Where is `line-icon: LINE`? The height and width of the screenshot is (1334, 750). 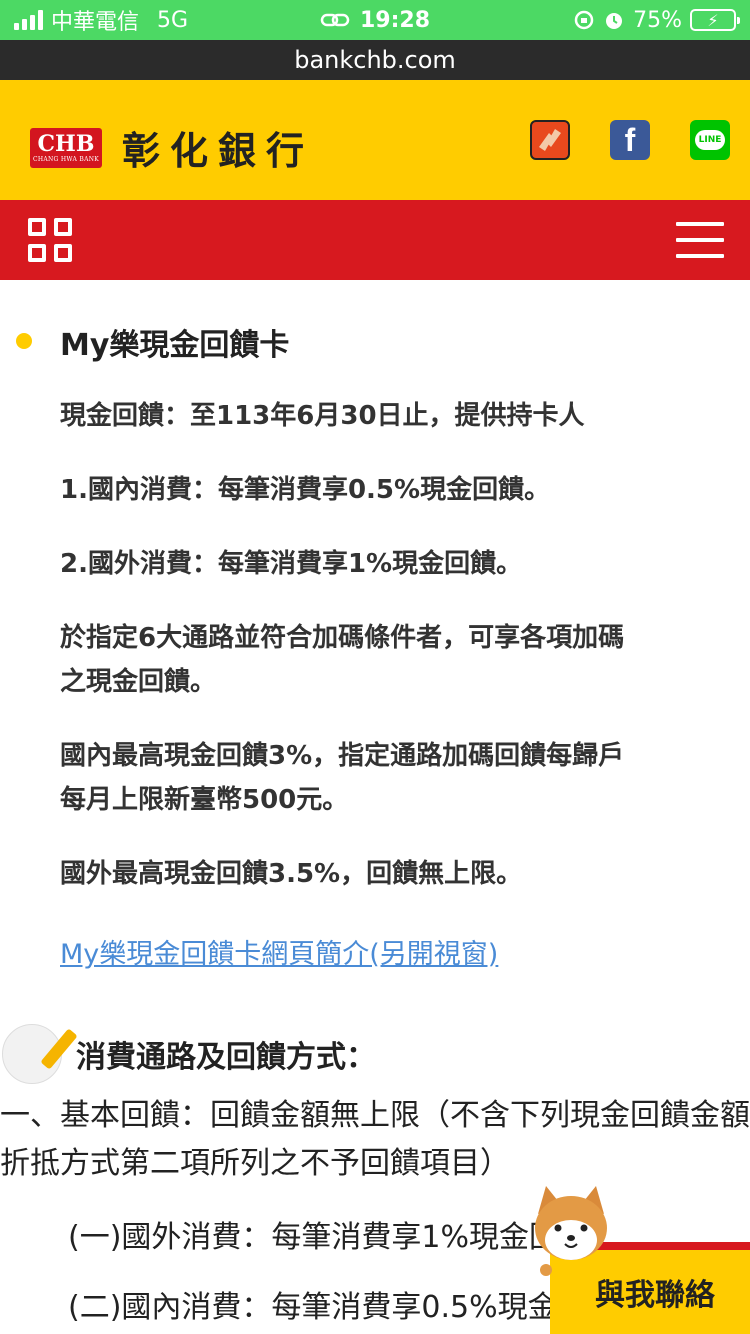
line-icon: LINE is located at coordinates (710, 140).